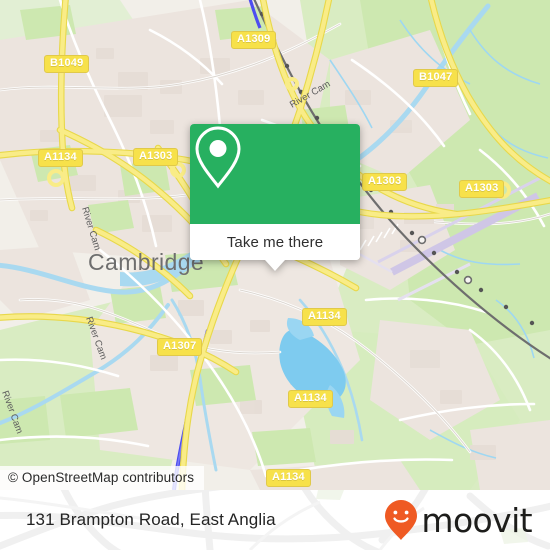 This screenshot has height=550, width=550. What do you see at coordinates (436, 78) in the screenshot?
I see `road-shield: B1047` at bounding box center [436, 78].